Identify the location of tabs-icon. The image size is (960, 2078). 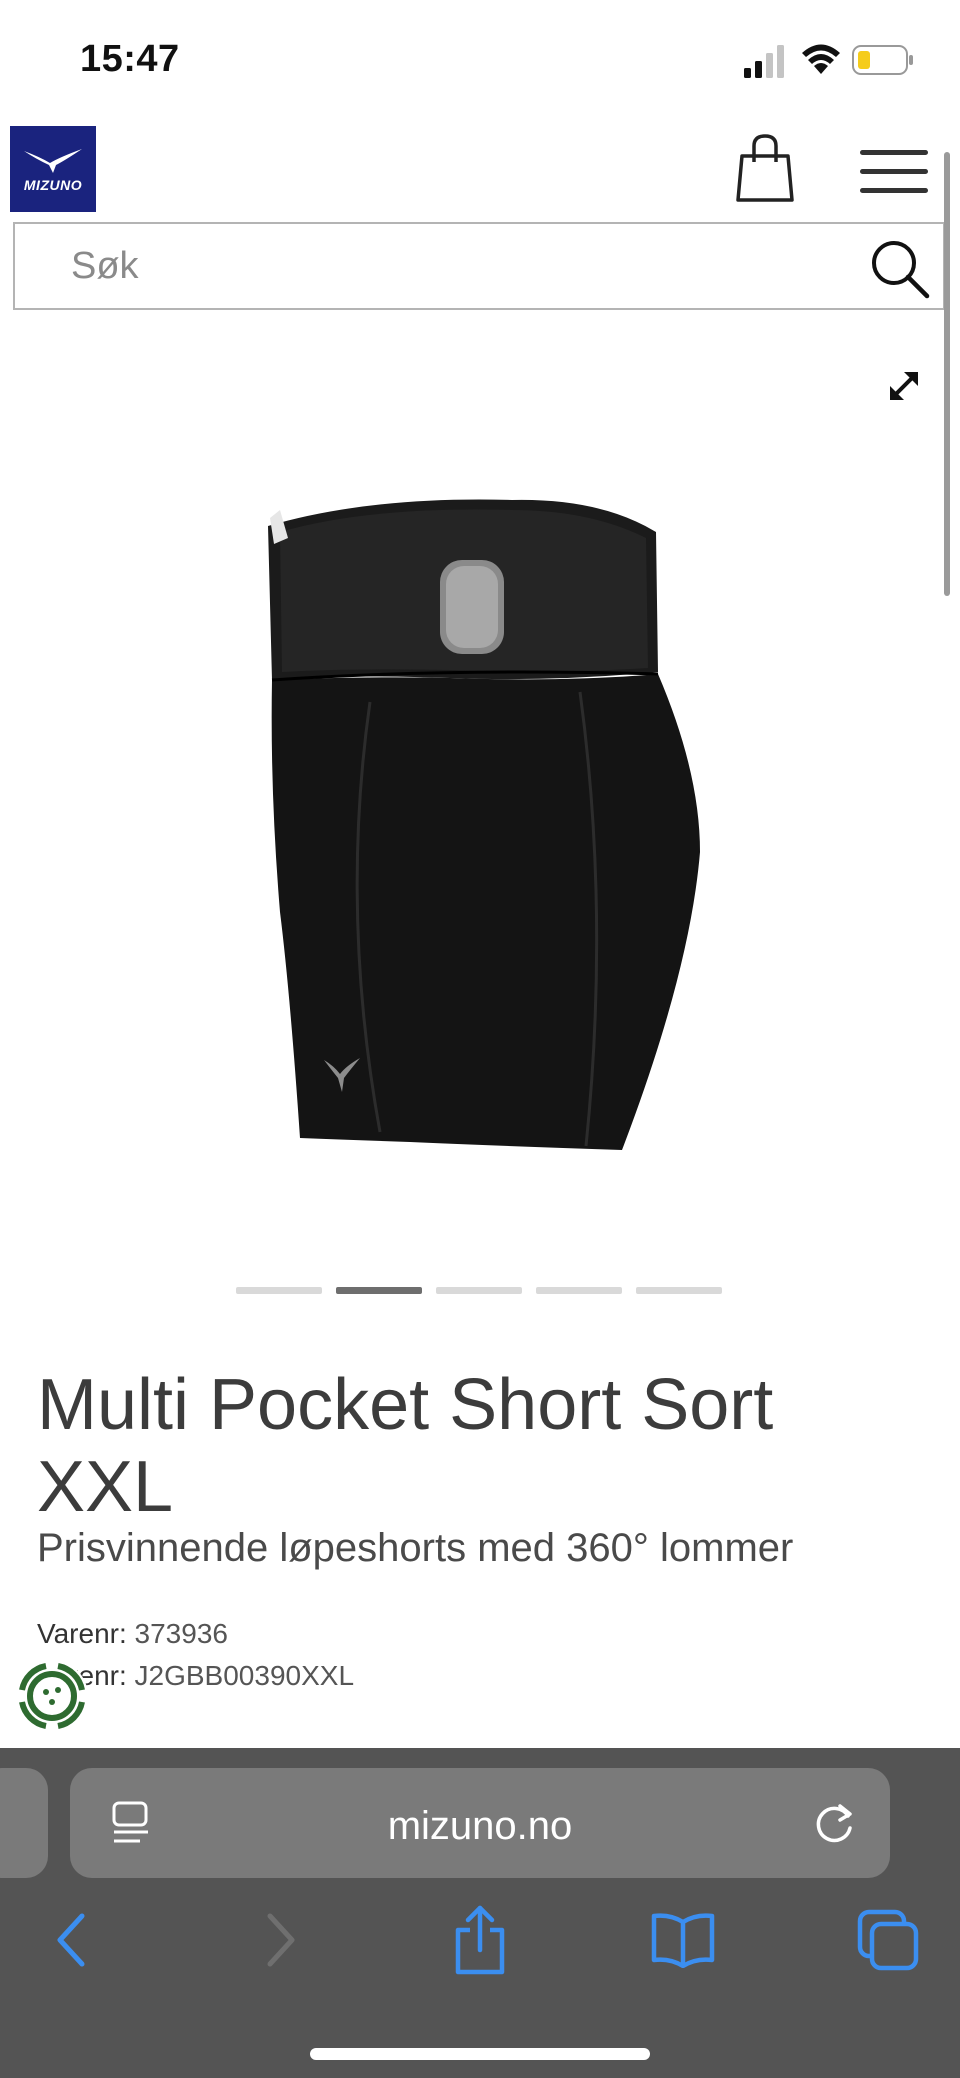
(888, 1940).